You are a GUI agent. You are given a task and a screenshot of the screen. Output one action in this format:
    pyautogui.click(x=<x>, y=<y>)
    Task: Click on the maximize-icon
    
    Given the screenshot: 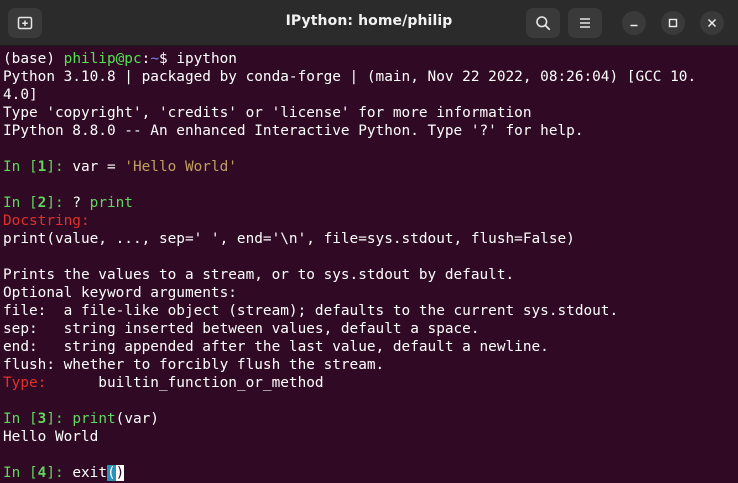 What is the action you would take?
    pyautogui.click(x=673, y=23)
    